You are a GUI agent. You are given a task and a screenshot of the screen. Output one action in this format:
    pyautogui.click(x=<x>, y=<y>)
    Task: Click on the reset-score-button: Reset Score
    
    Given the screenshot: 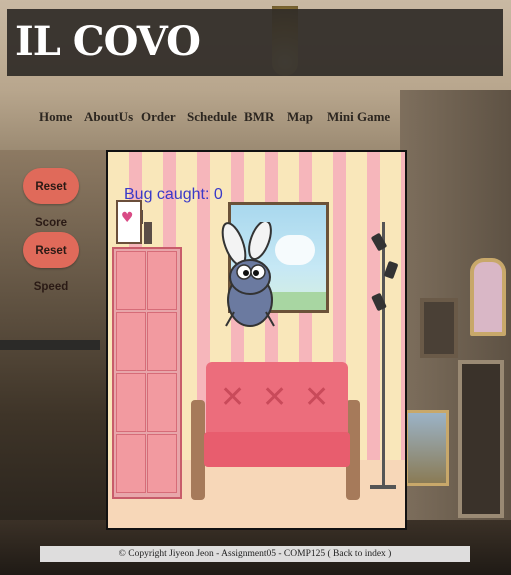 What is the action you would take?
    pyautogui.click(x=51, y=198)
    